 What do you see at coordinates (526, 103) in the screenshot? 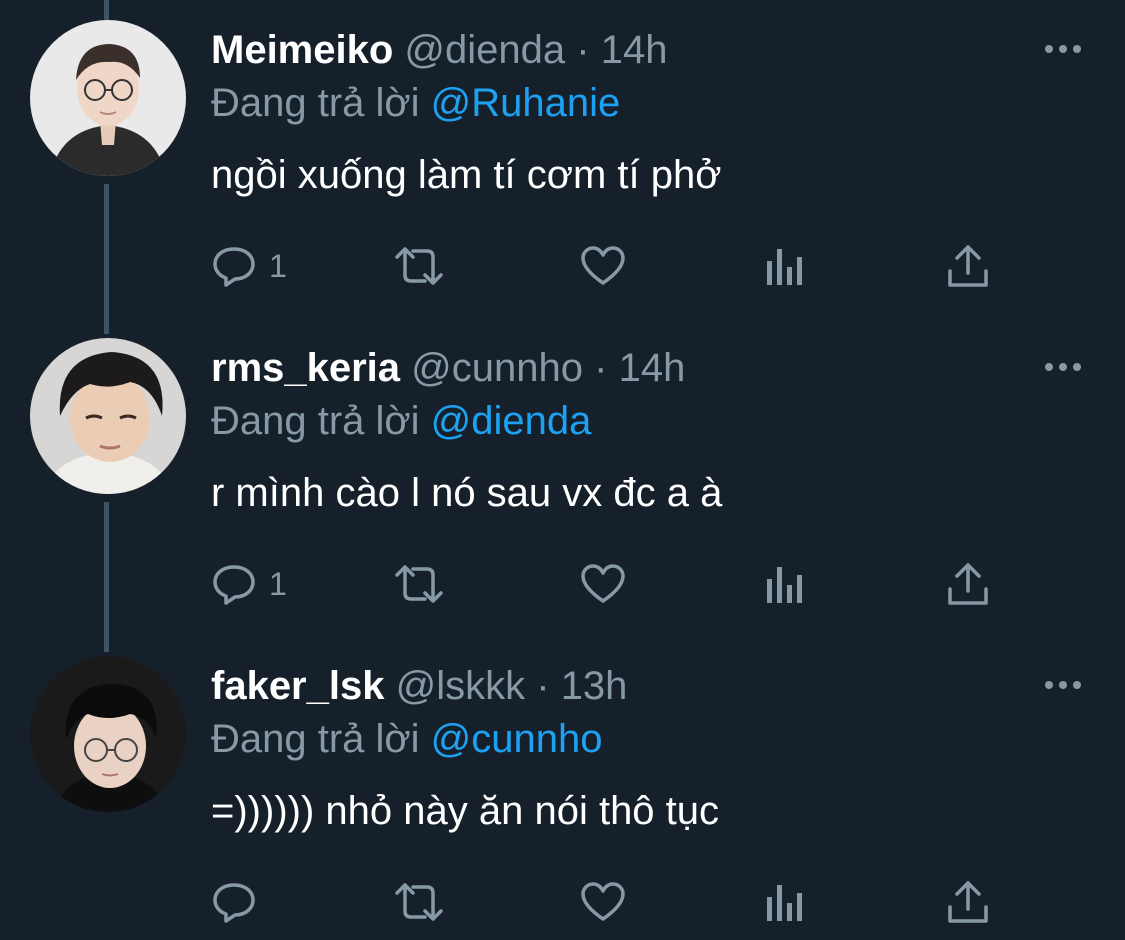
I see `reply-mention-link: @Ruhanie` at bounding box center [526, 103].